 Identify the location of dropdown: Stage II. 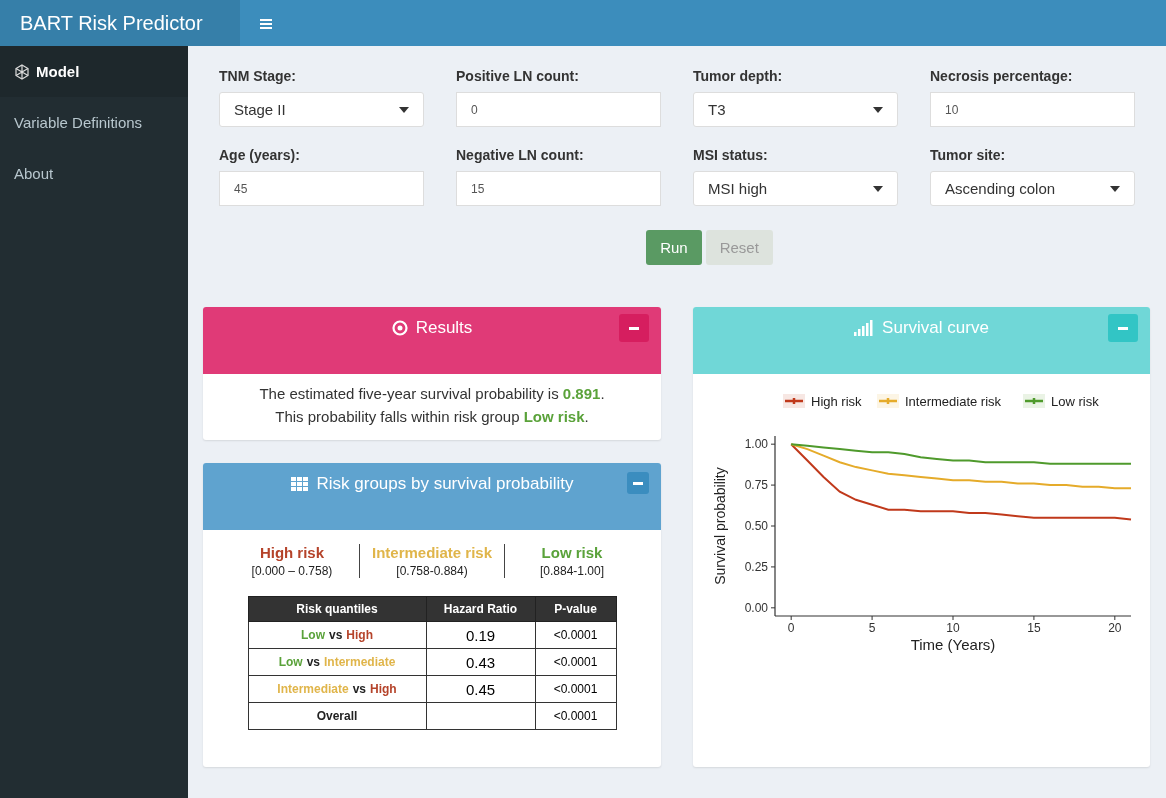
(321, 109).